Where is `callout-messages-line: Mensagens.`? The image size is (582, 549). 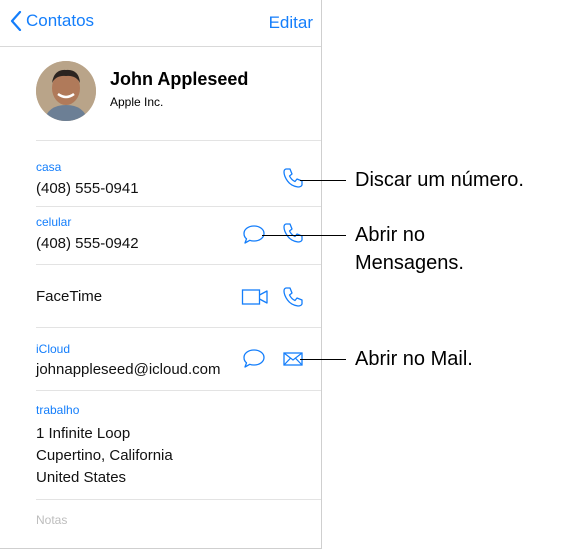
callout-messages-line: Mensagens. is located at coordinates (409, 263).